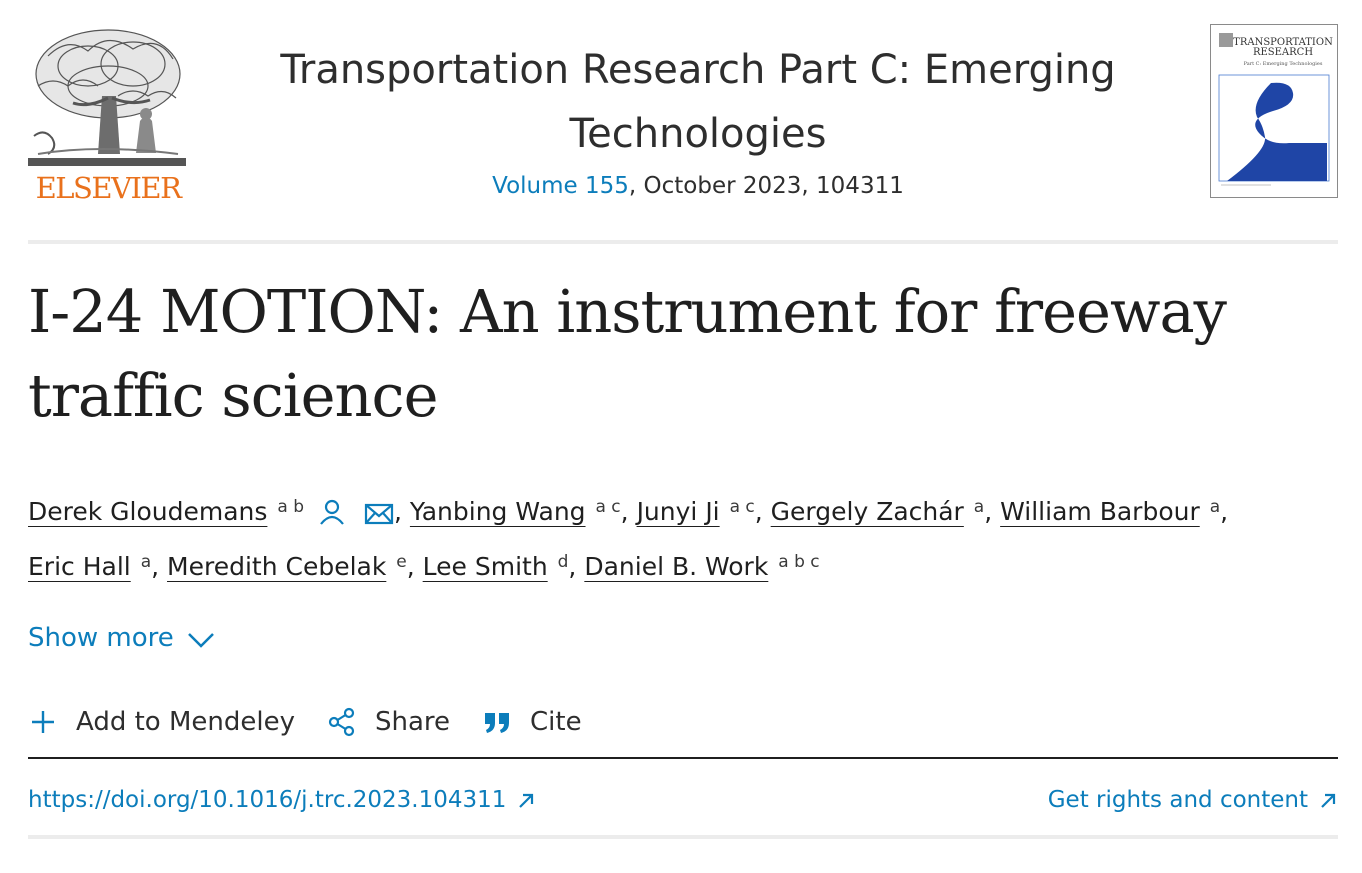  I want to click on chevron-down-icon, so click(200, 640).